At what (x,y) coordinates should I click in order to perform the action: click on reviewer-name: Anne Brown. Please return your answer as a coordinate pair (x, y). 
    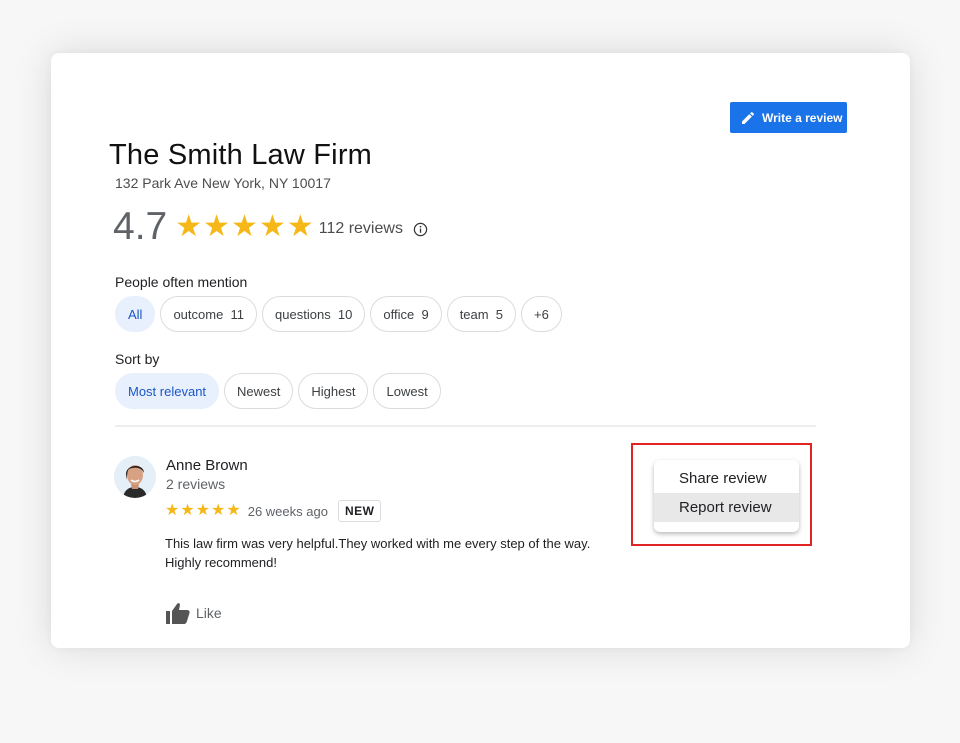
    Looking at the image, I should click on (207, 465).